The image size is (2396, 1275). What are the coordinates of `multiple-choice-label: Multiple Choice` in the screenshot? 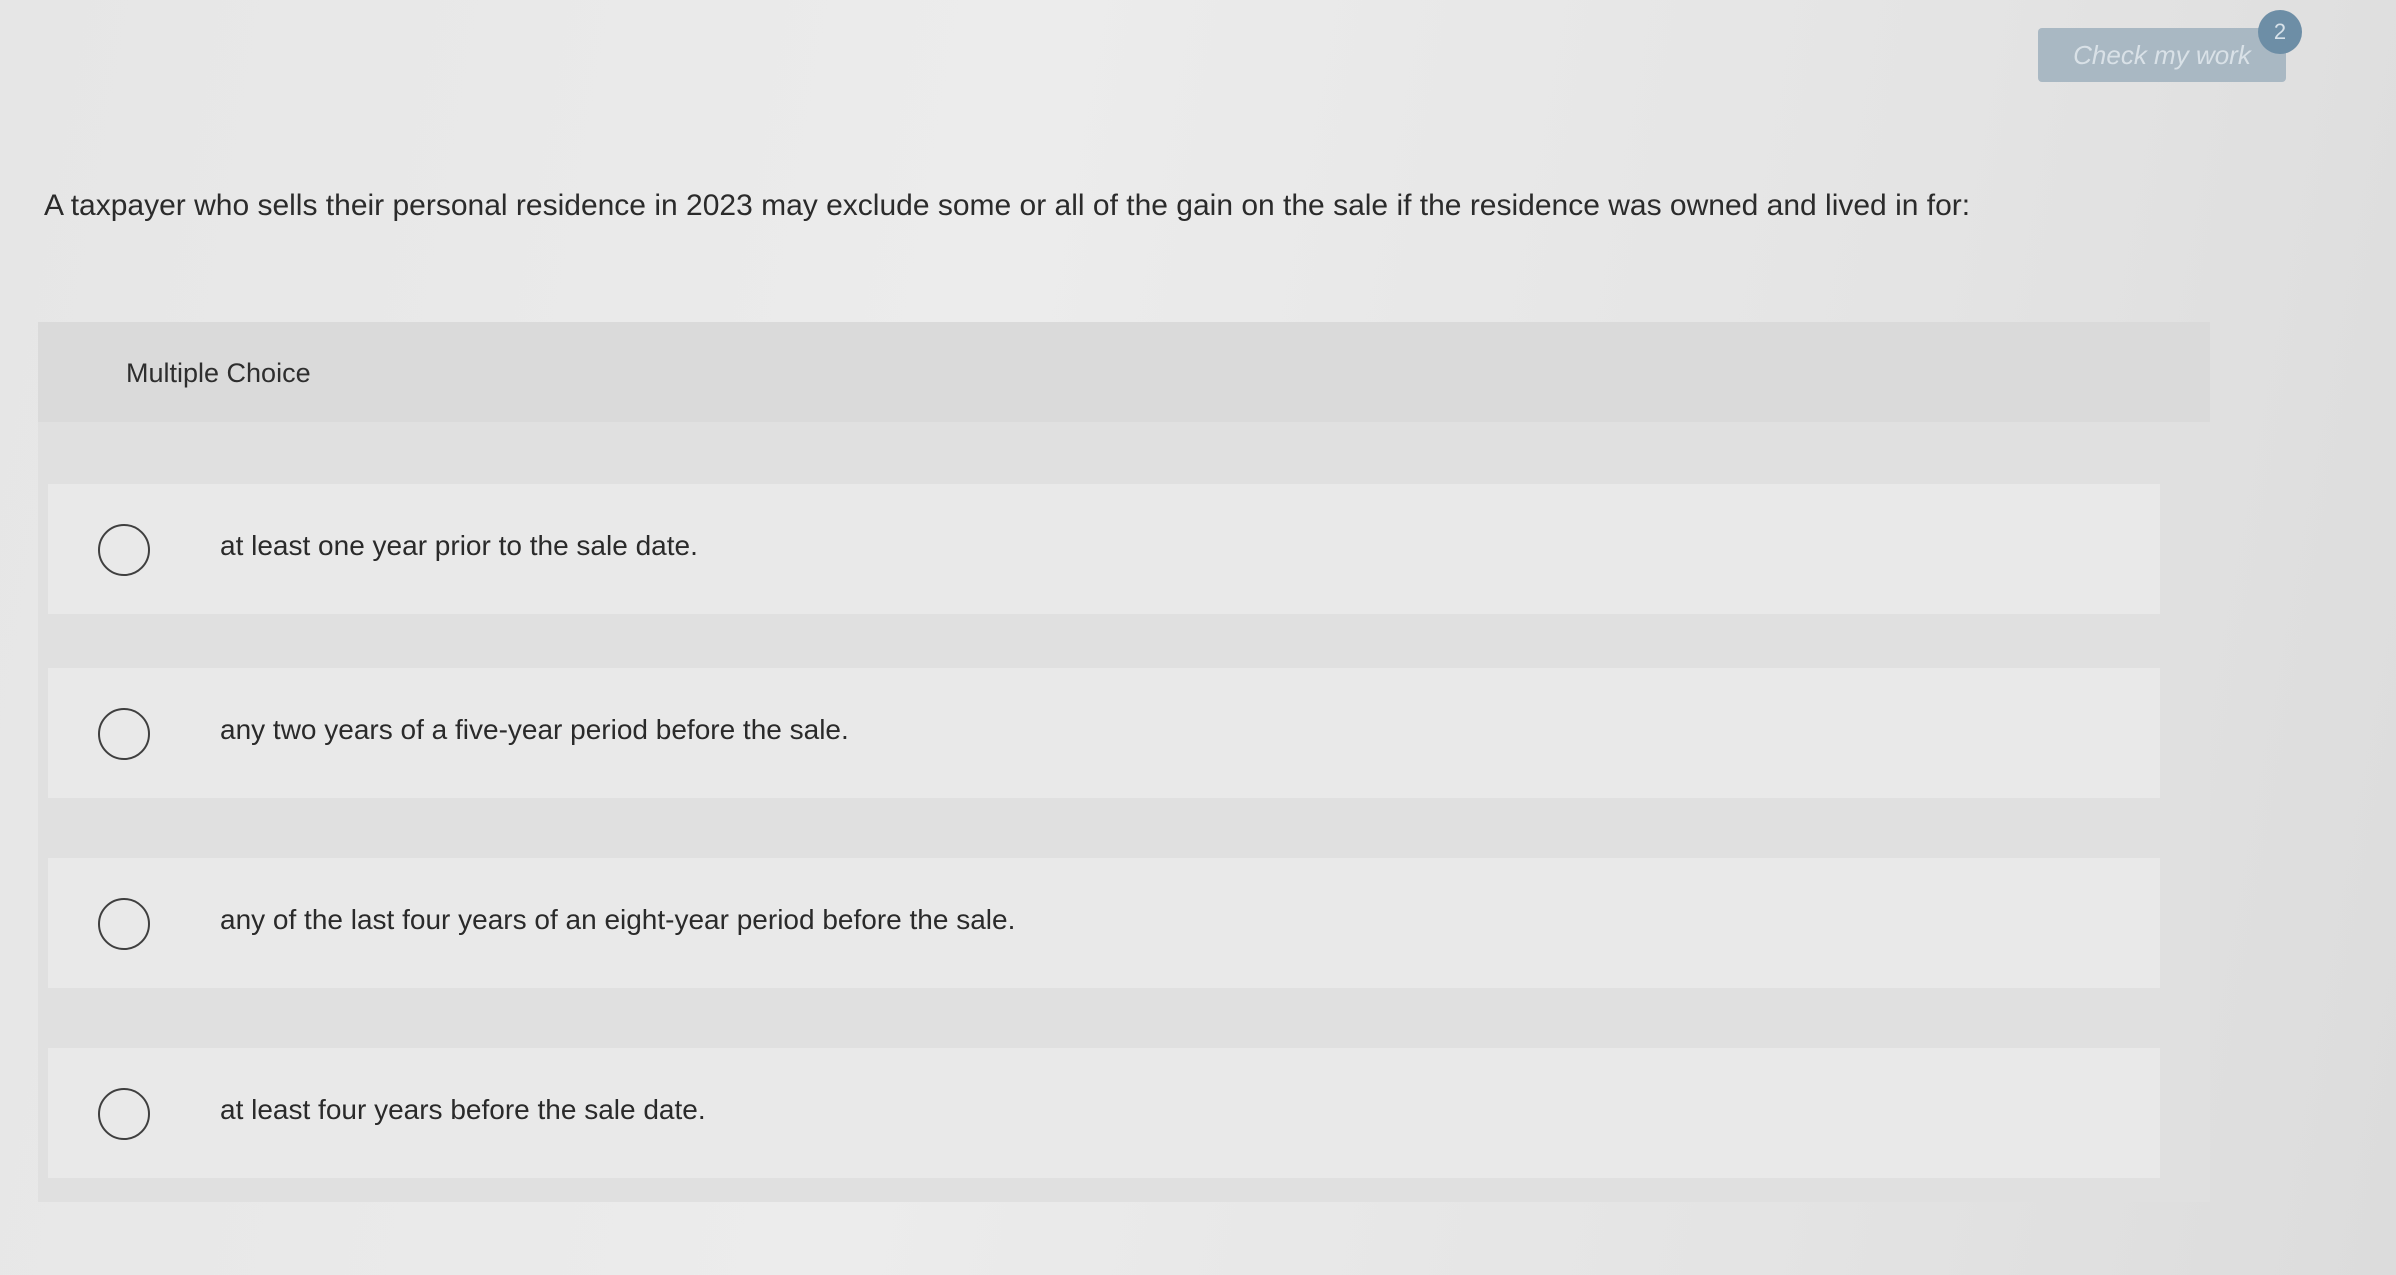 It's located at (218, 373).